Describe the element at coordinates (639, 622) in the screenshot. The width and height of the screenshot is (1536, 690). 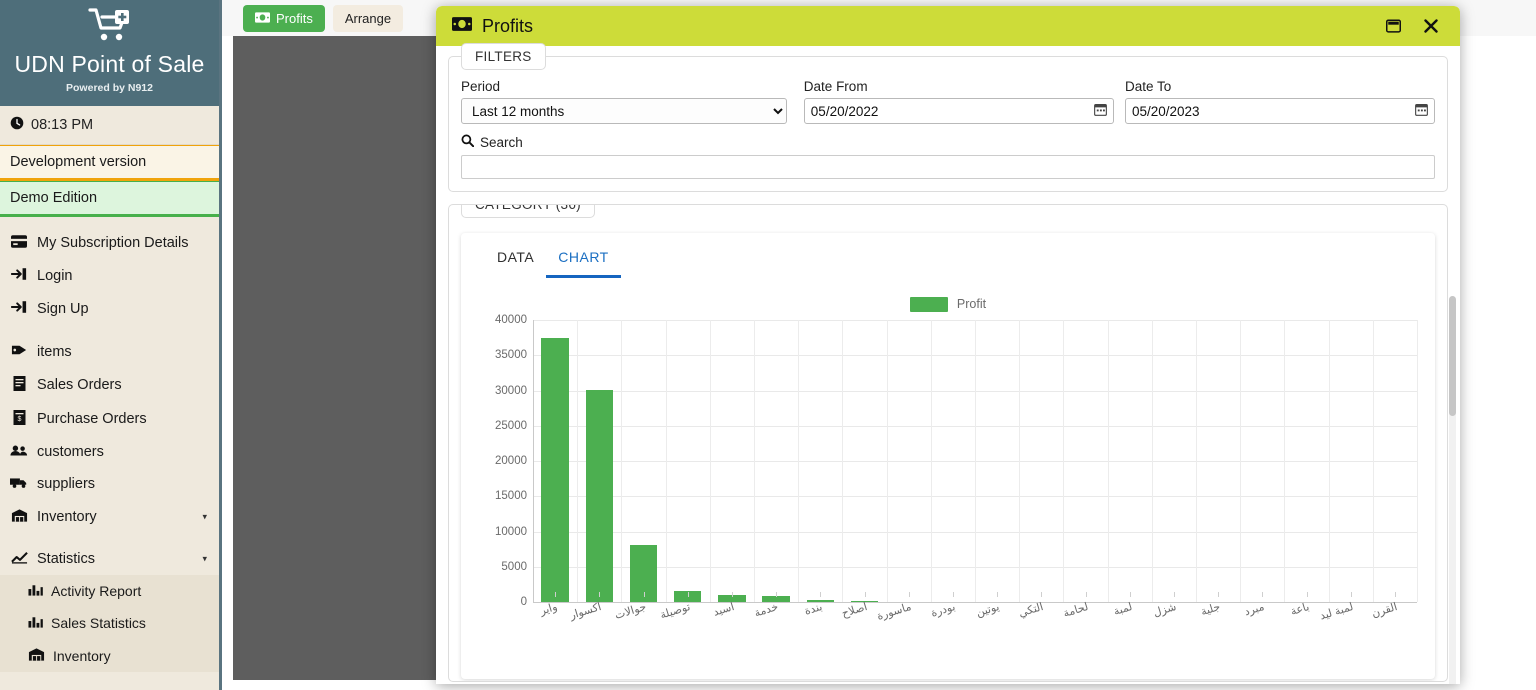
I see `x-tick-cell: جوالات` at that location.